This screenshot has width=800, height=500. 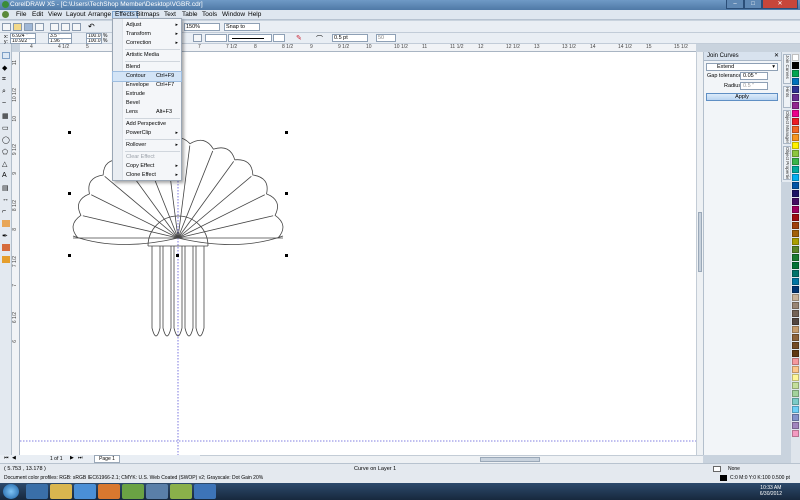 What do you see at coordinates (61, 491) in the screenshot?
I see `explorer-icon` at bounding box center [61, 491].